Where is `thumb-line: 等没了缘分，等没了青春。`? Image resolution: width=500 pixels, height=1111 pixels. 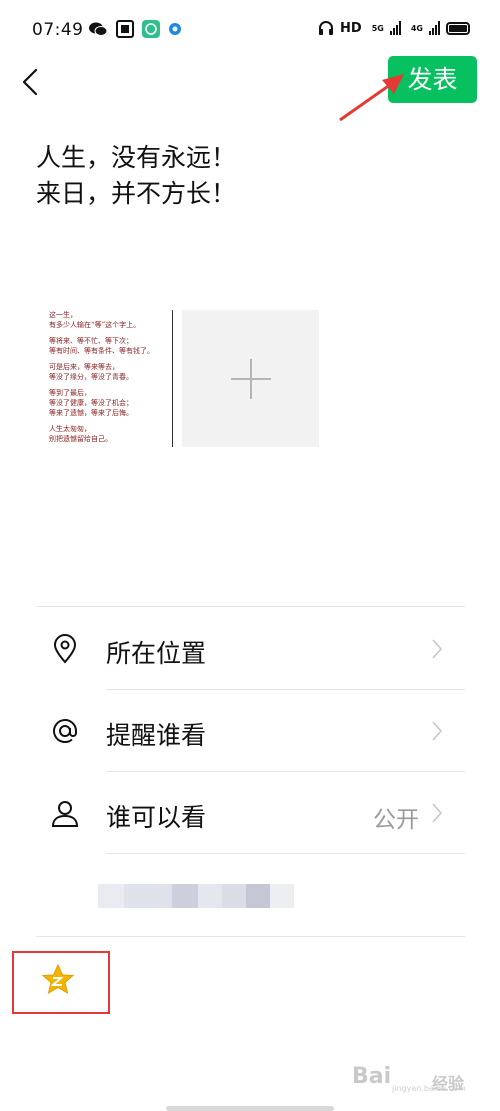
thumb-line: 等没了缘分，等没了青春。 is located at coordinates (91, 377).